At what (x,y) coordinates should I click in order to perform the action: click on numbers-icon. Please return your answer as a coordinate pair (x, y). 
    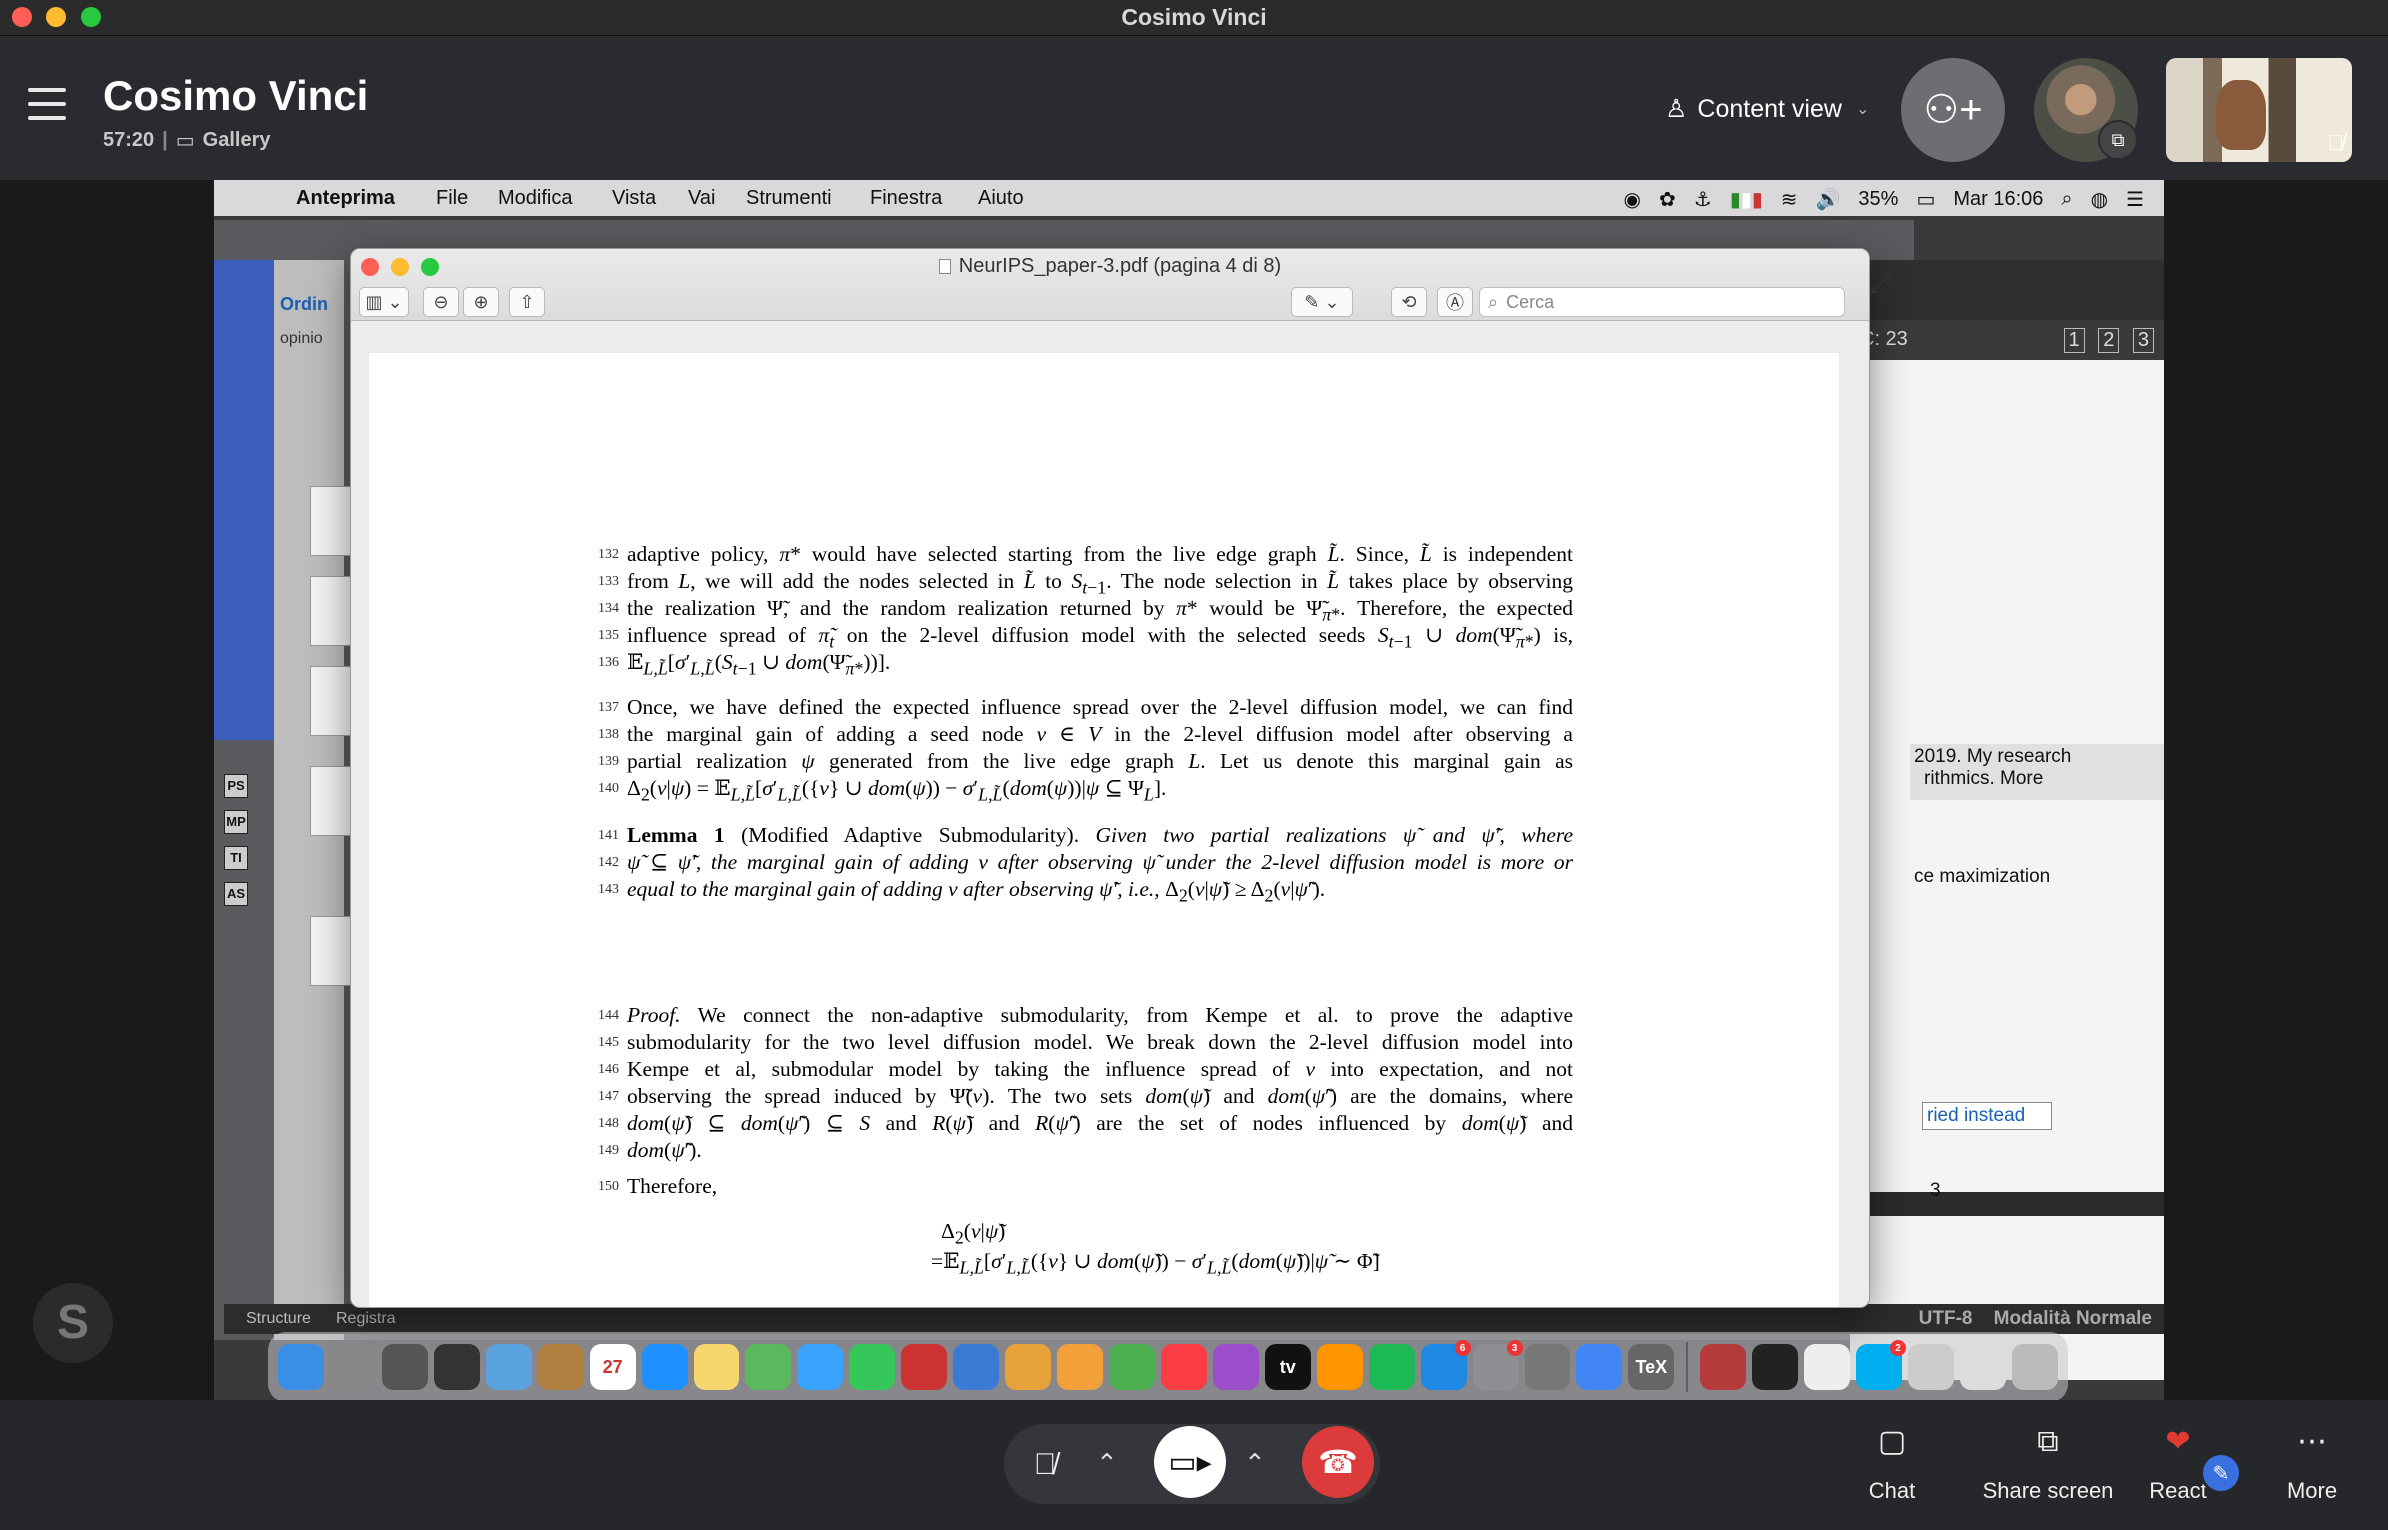
    Looking at the image, I should click on (1132, 1367).